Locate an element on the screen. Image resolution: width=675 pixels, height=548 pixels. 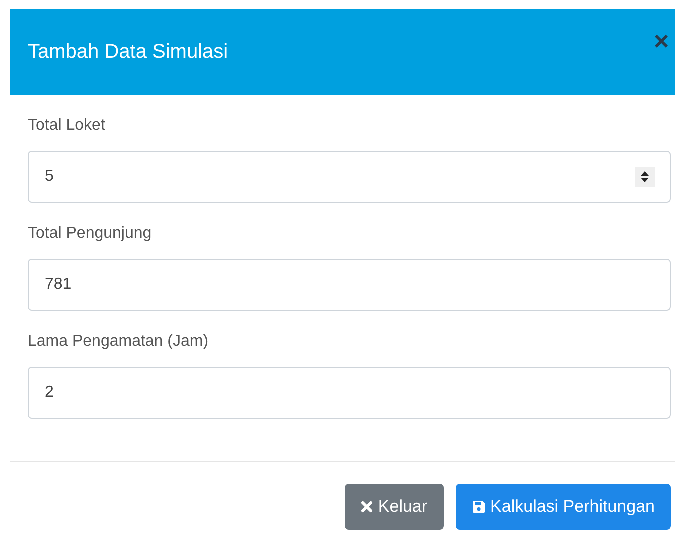
field-label: Total Pengunjung is located at coordinates (90, 234).